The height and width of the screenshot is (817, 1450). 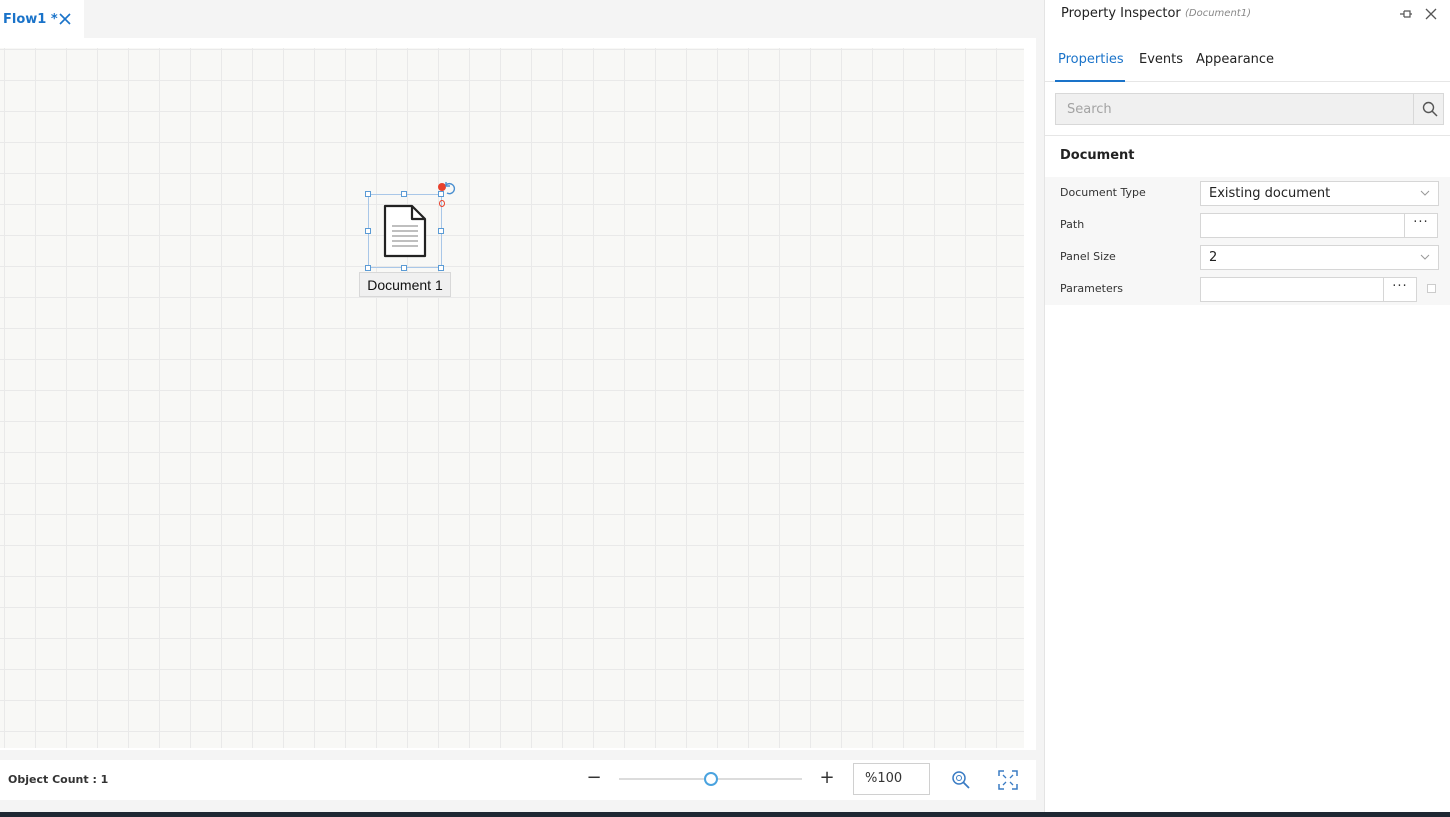 What do you see at coordinates (1292, 289) in the screenshot?
I see `parameters-input` at bounding box center [1292, 289].